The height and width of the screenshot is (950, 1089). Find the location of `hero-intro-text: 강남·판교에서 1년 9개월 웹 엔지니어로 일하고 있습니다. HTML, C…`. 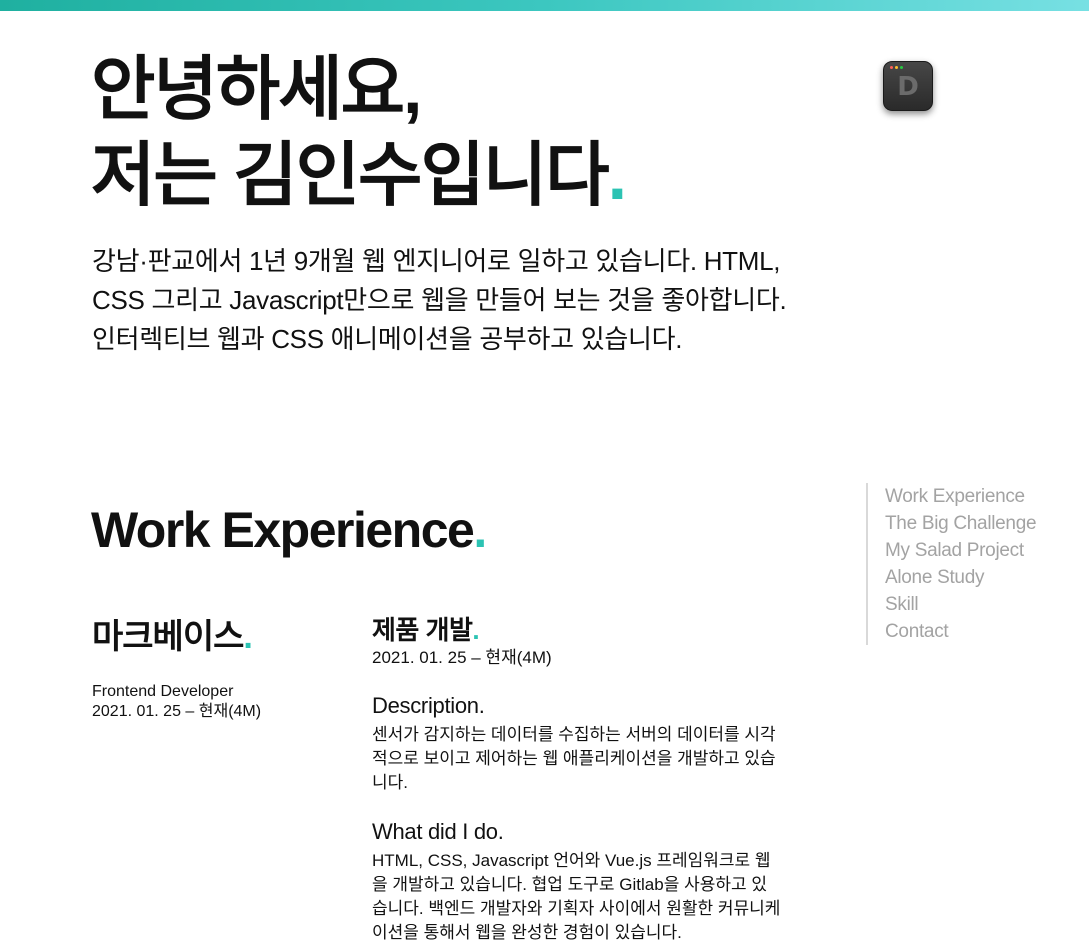

hero-intro-text: 강남·판교에서 1년 9개월 웹 엔지니어로 일하고 있습니다. HTML, C… is located at coordinates (439, 300).